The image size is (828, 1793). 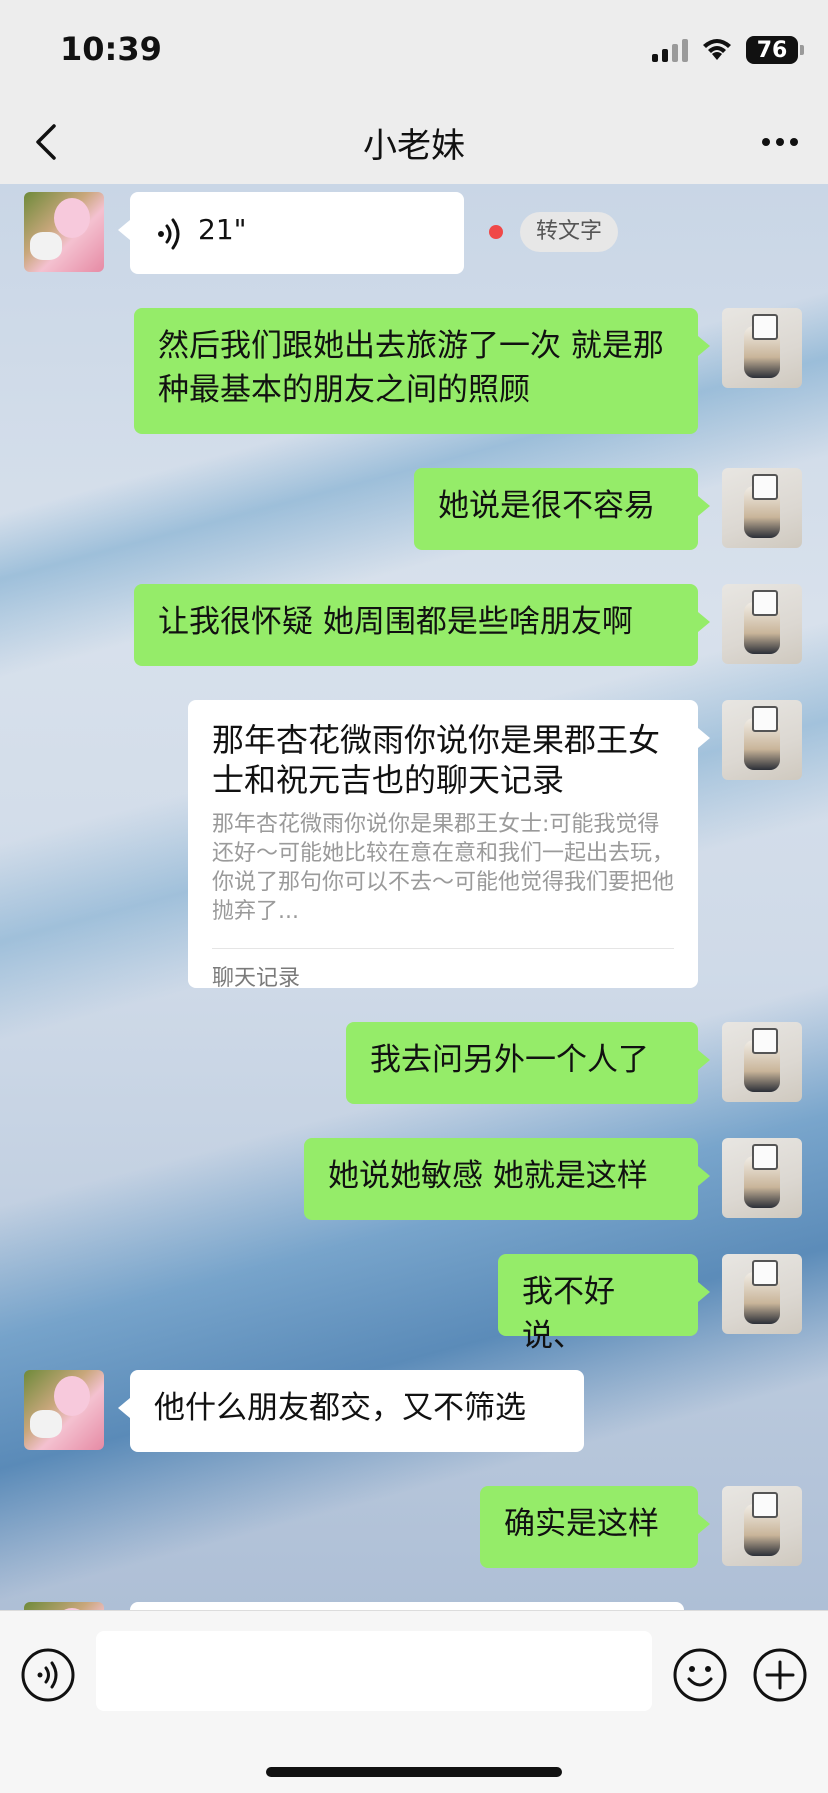 What do you see at coordinates (256, 978) in the screenshot?
I see `chat-record-label: 聊天记录` at bounding box center [256, 978].